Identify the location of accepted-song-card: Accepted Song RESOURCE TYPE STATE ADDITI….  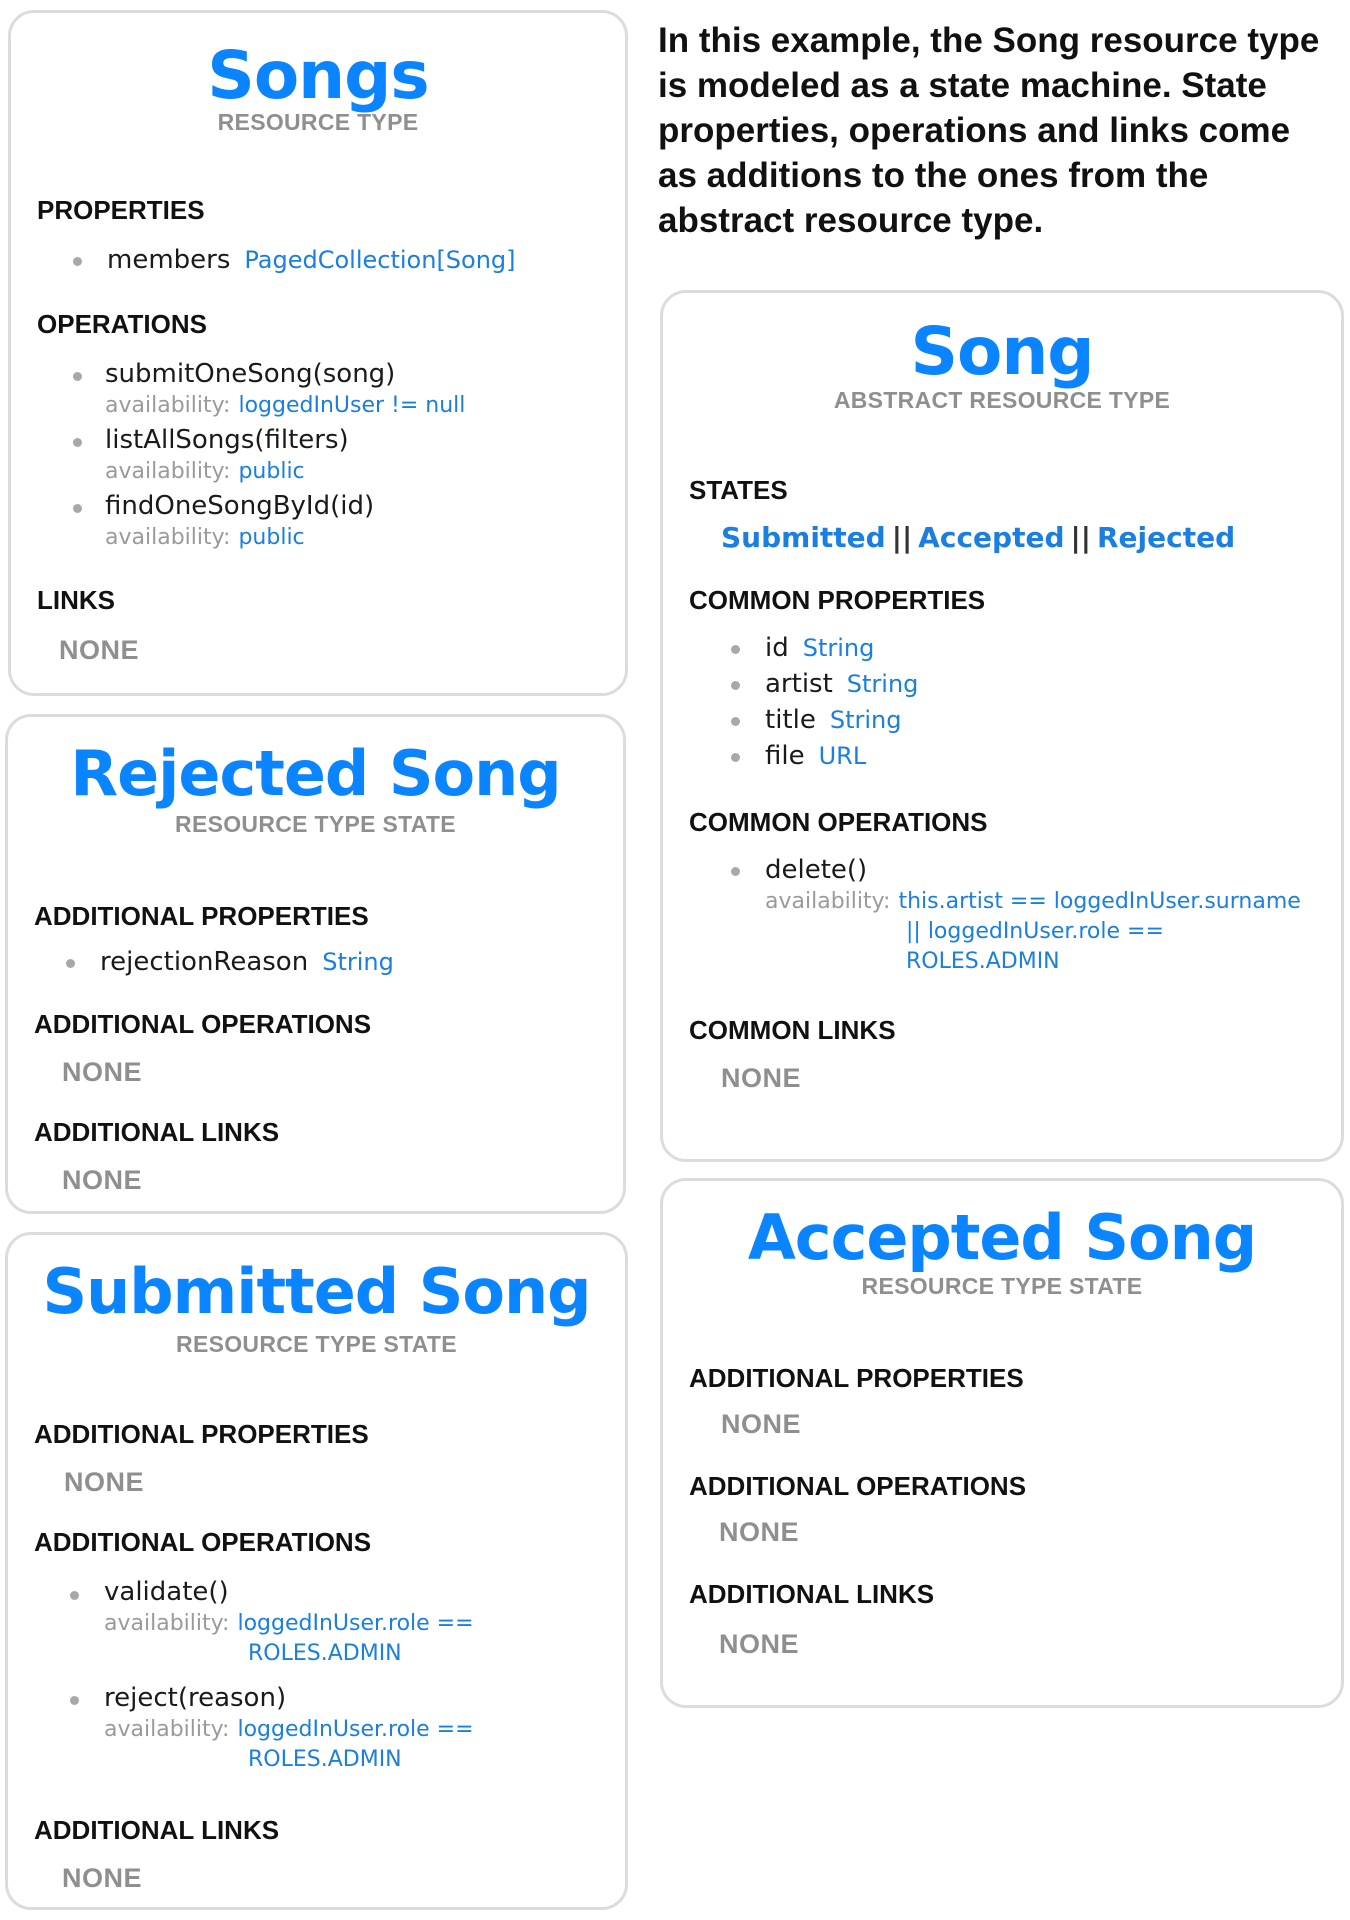
(1002, 1443).